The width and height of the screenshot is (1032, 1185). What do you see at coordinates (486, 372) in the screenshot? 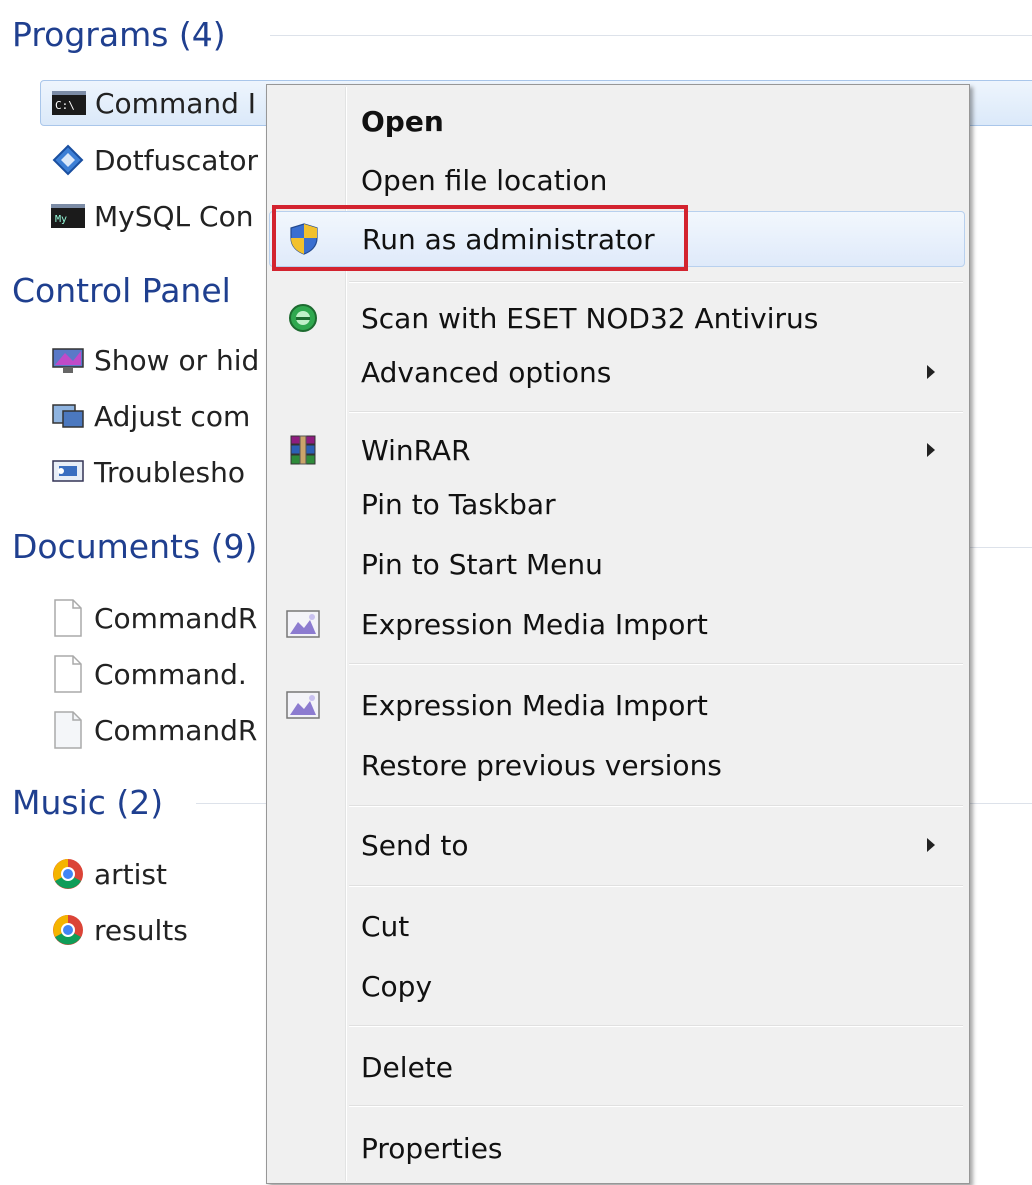
I see `menu-item-label: Advanced options` at bounding box center [486, 372].